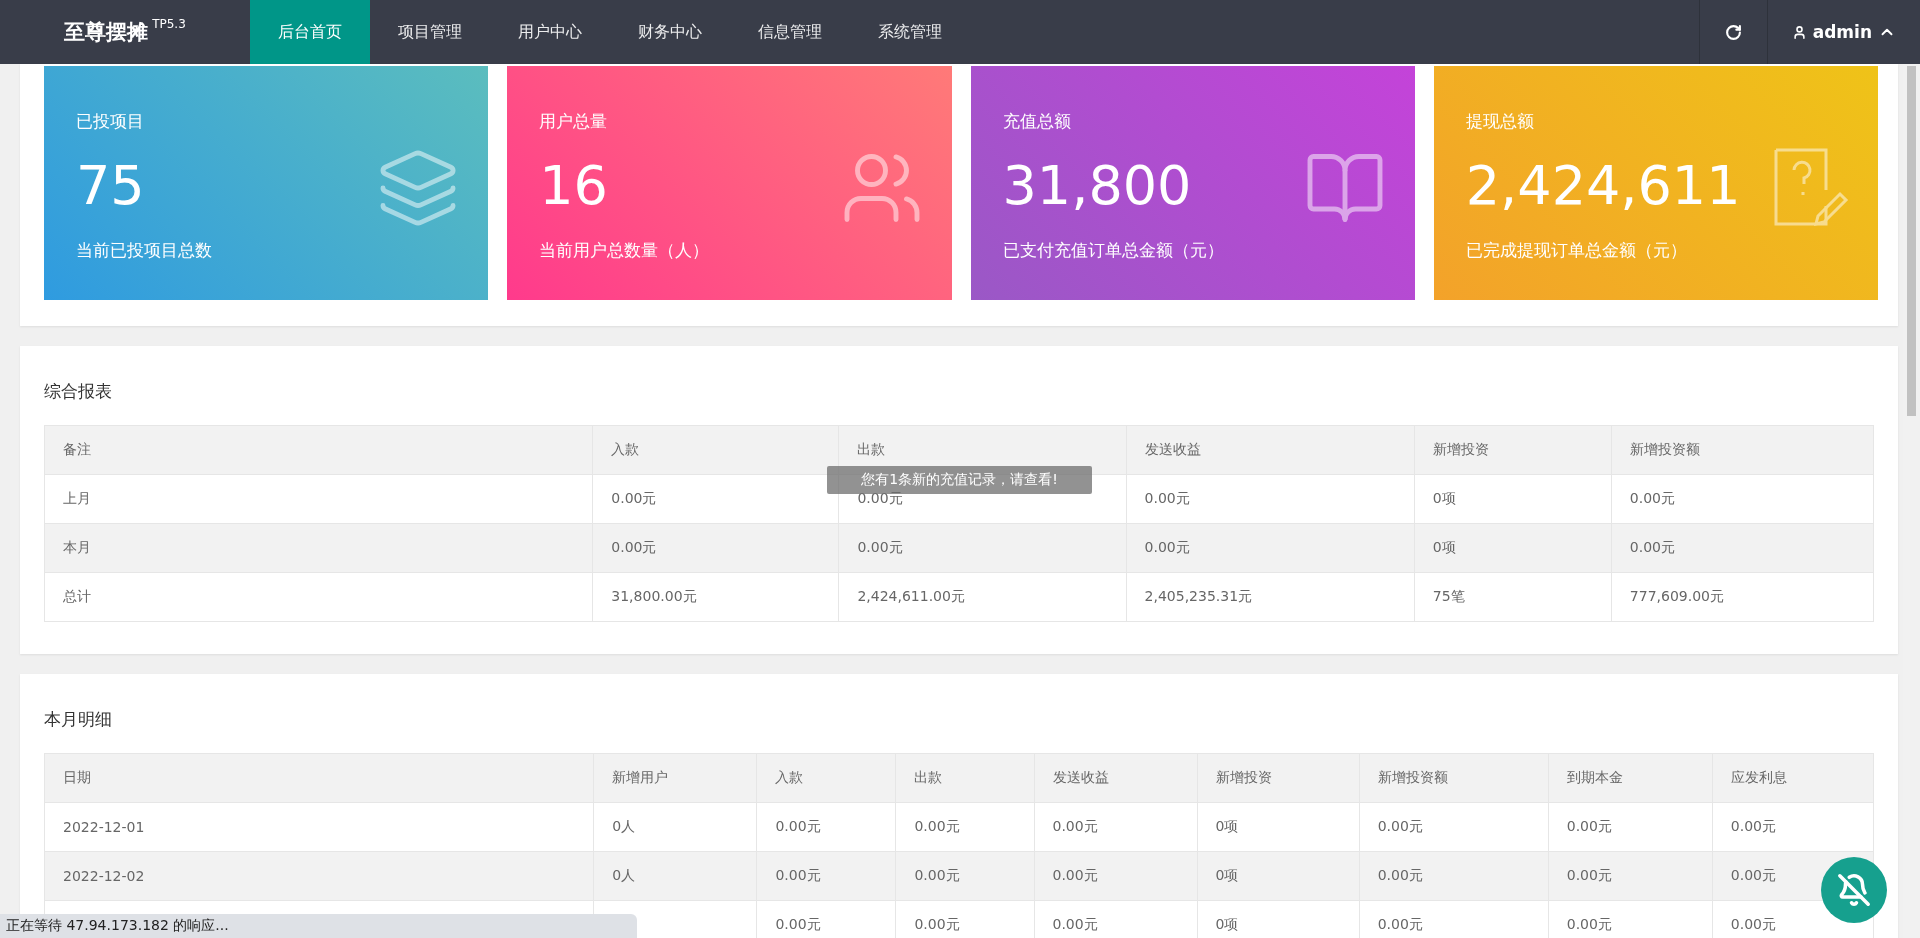 The width and height of the screenshot is (1920, 938). Describe the element at coordinates (430, 32) in the screenshot. I see `nav-tab: 项目管理` at that location.